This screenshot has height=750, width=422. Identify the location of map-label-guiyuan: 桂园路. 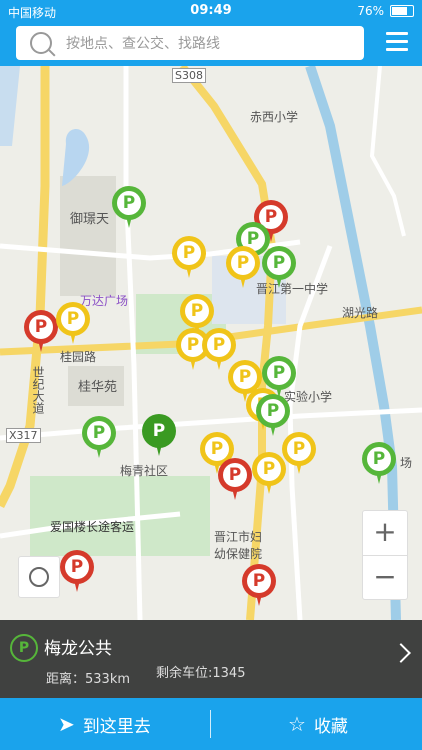
(78, 357).